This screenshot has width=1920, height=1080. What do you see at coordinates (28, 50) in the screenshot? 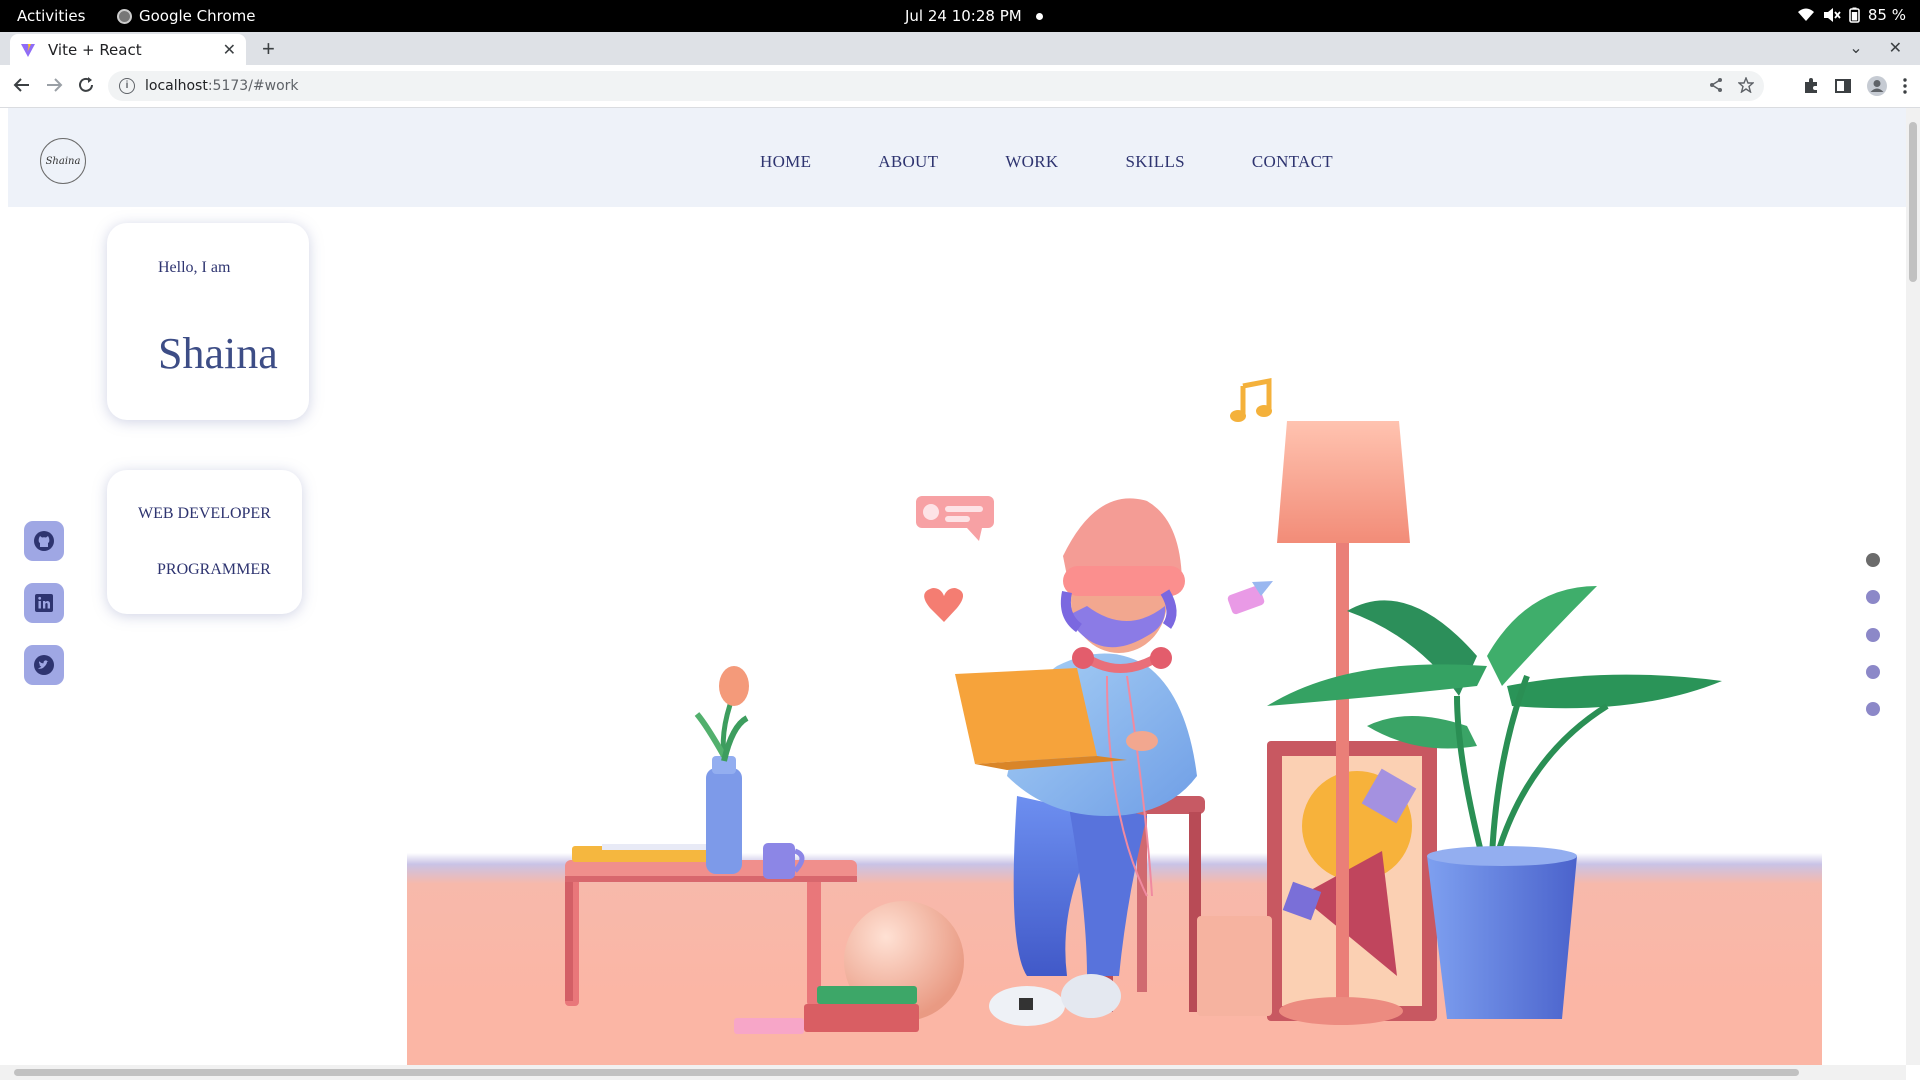
I see `vite-icon` at bounding box center [28, 50].